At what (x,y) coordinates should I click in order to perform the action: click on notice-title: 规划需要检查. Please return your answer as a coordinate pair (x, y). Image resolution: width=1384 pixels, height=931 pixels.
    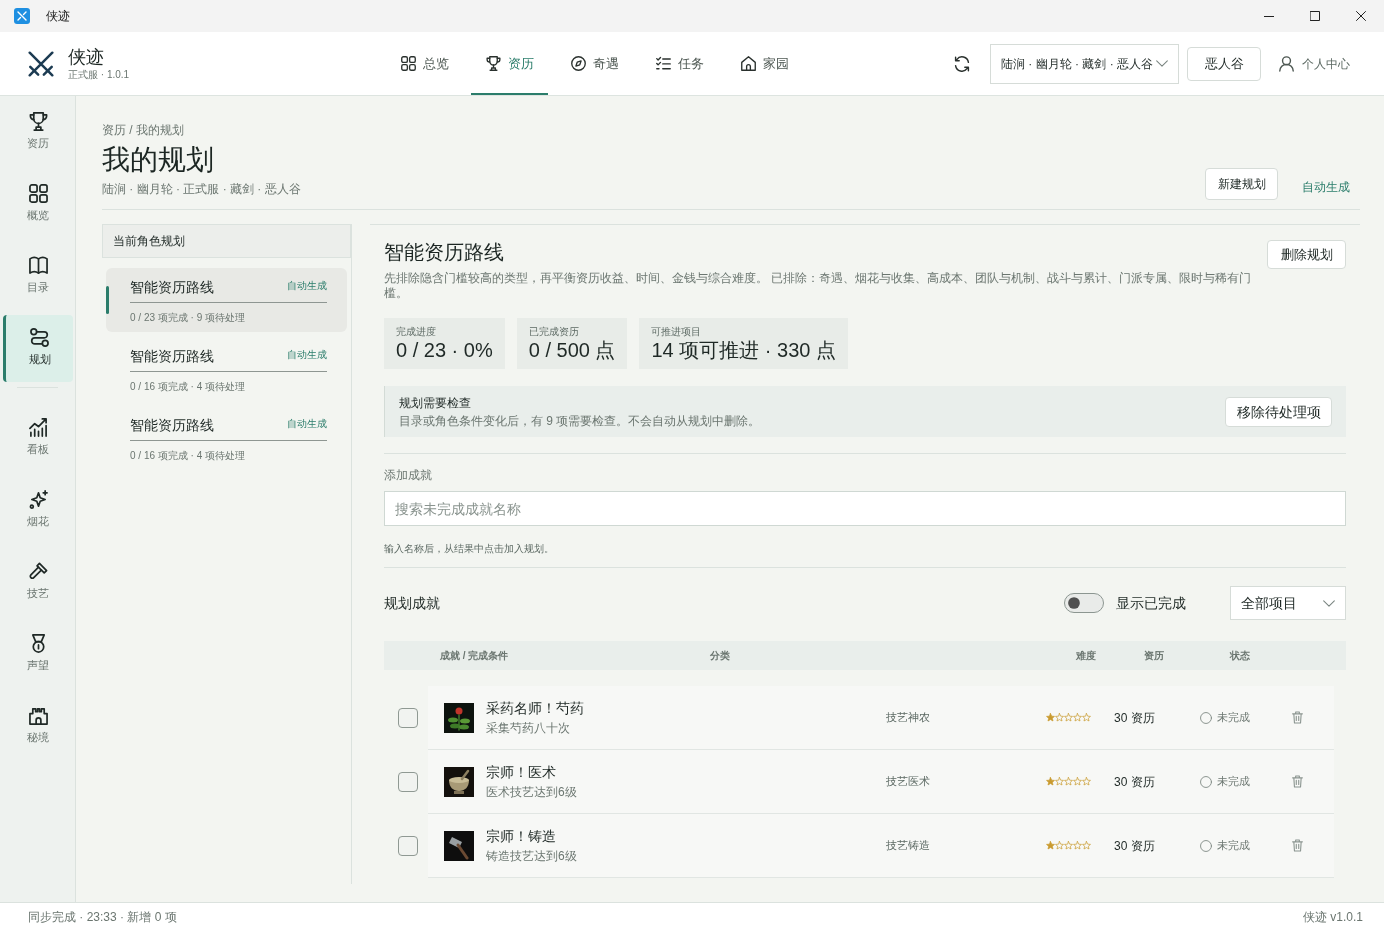
    Looking at the image, I should click on (435, 403).